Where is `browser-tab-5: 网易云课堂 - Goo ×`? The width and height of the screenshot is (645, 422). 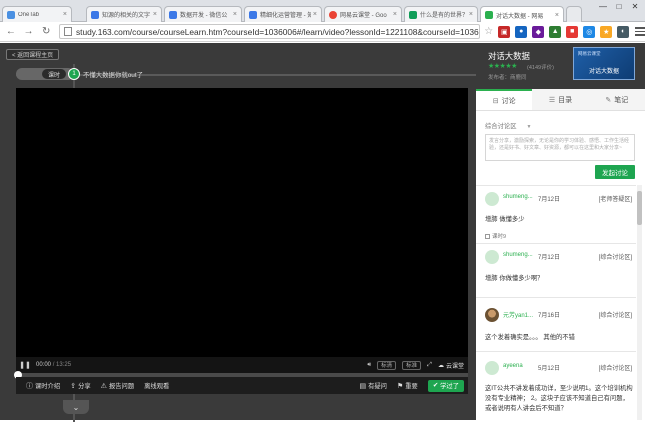
browser-tab-5: 网易云课堂 - Goo × is located at coordinates (363, 14).